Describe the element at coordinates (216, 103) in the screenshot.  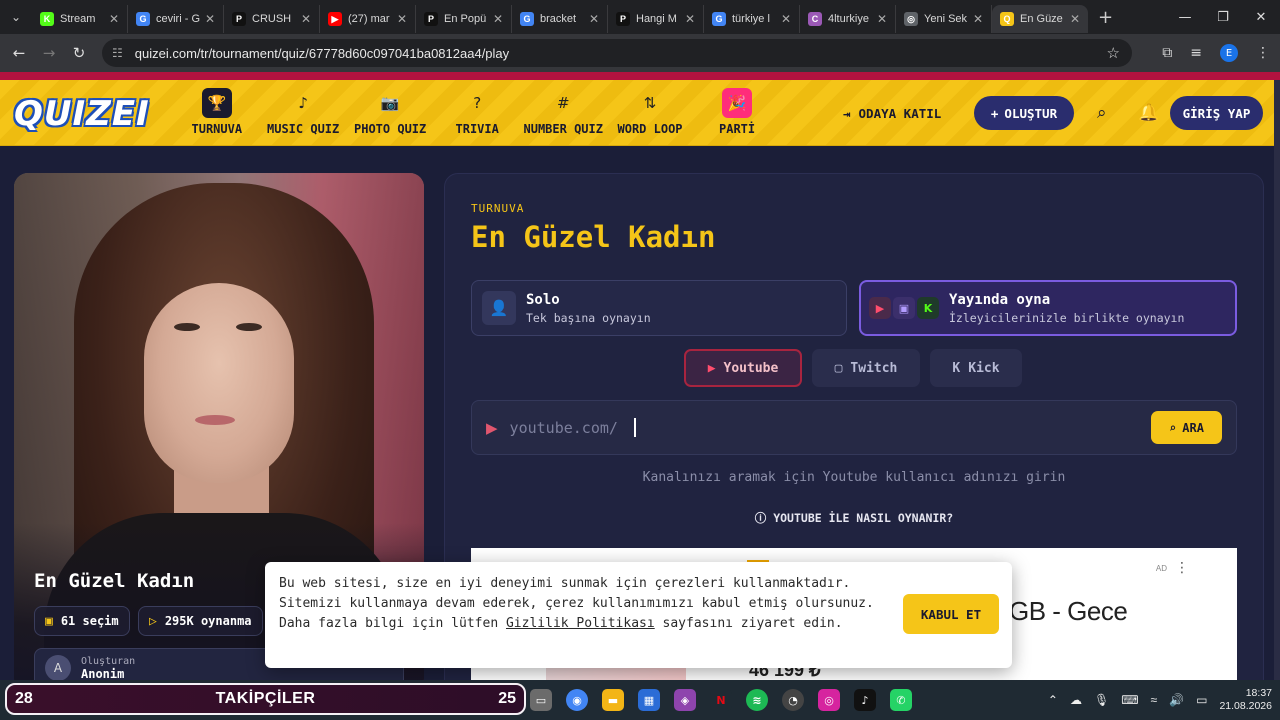
I see `trophy-icon: 🏆` at that location.